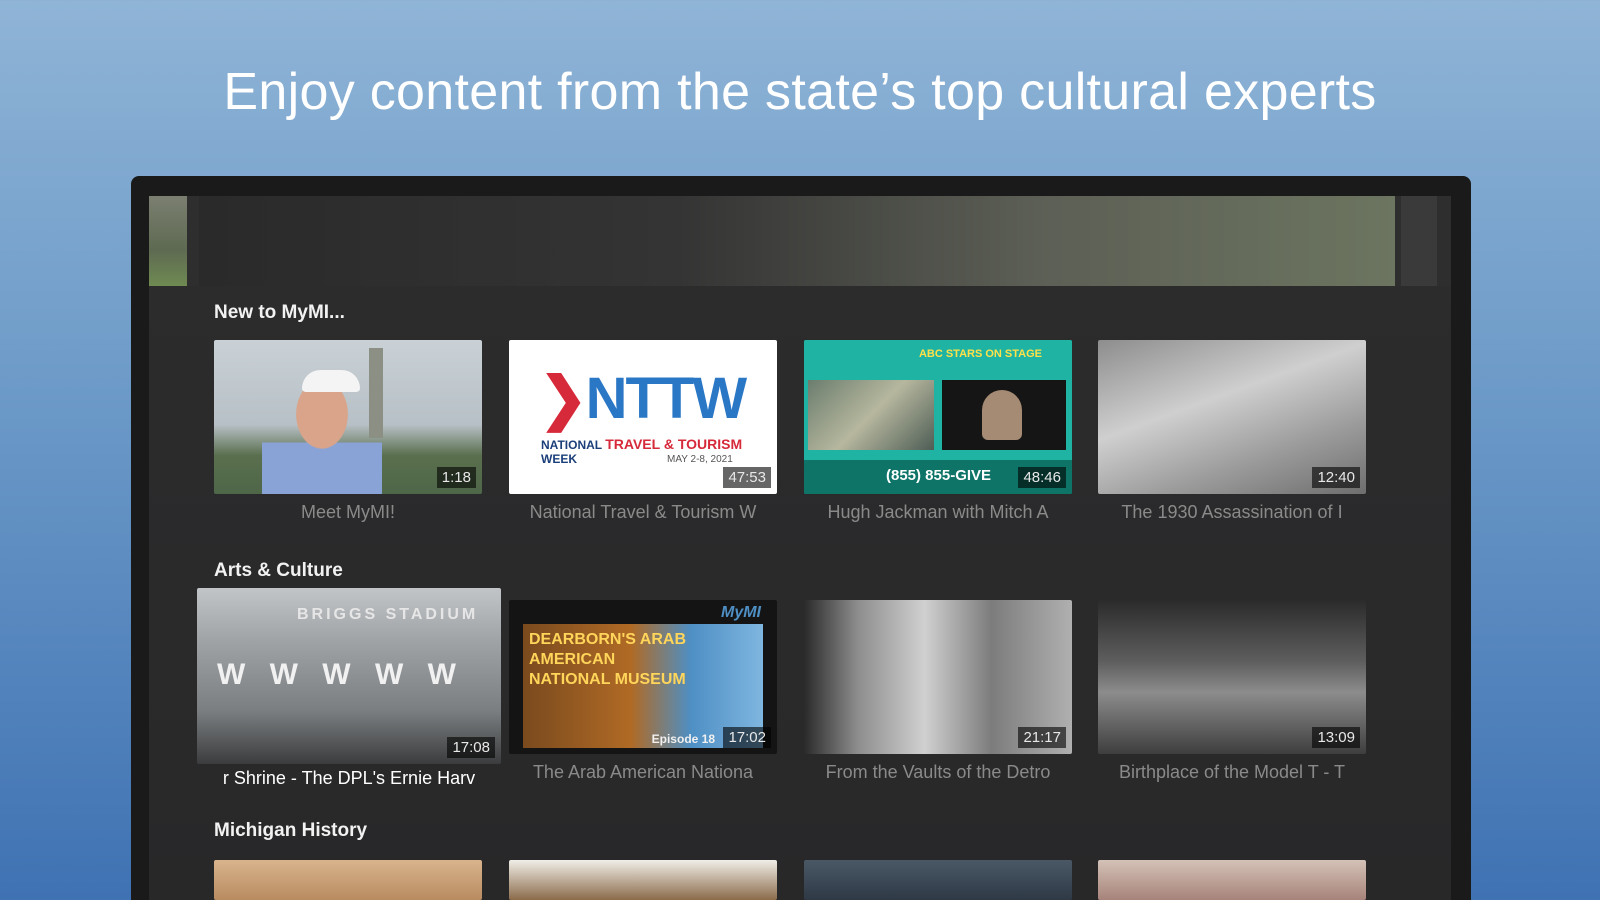 Image resolution: width=1600 pixels, height=900 pixels. I want to click on hero-next-image, so click(1419, 241).